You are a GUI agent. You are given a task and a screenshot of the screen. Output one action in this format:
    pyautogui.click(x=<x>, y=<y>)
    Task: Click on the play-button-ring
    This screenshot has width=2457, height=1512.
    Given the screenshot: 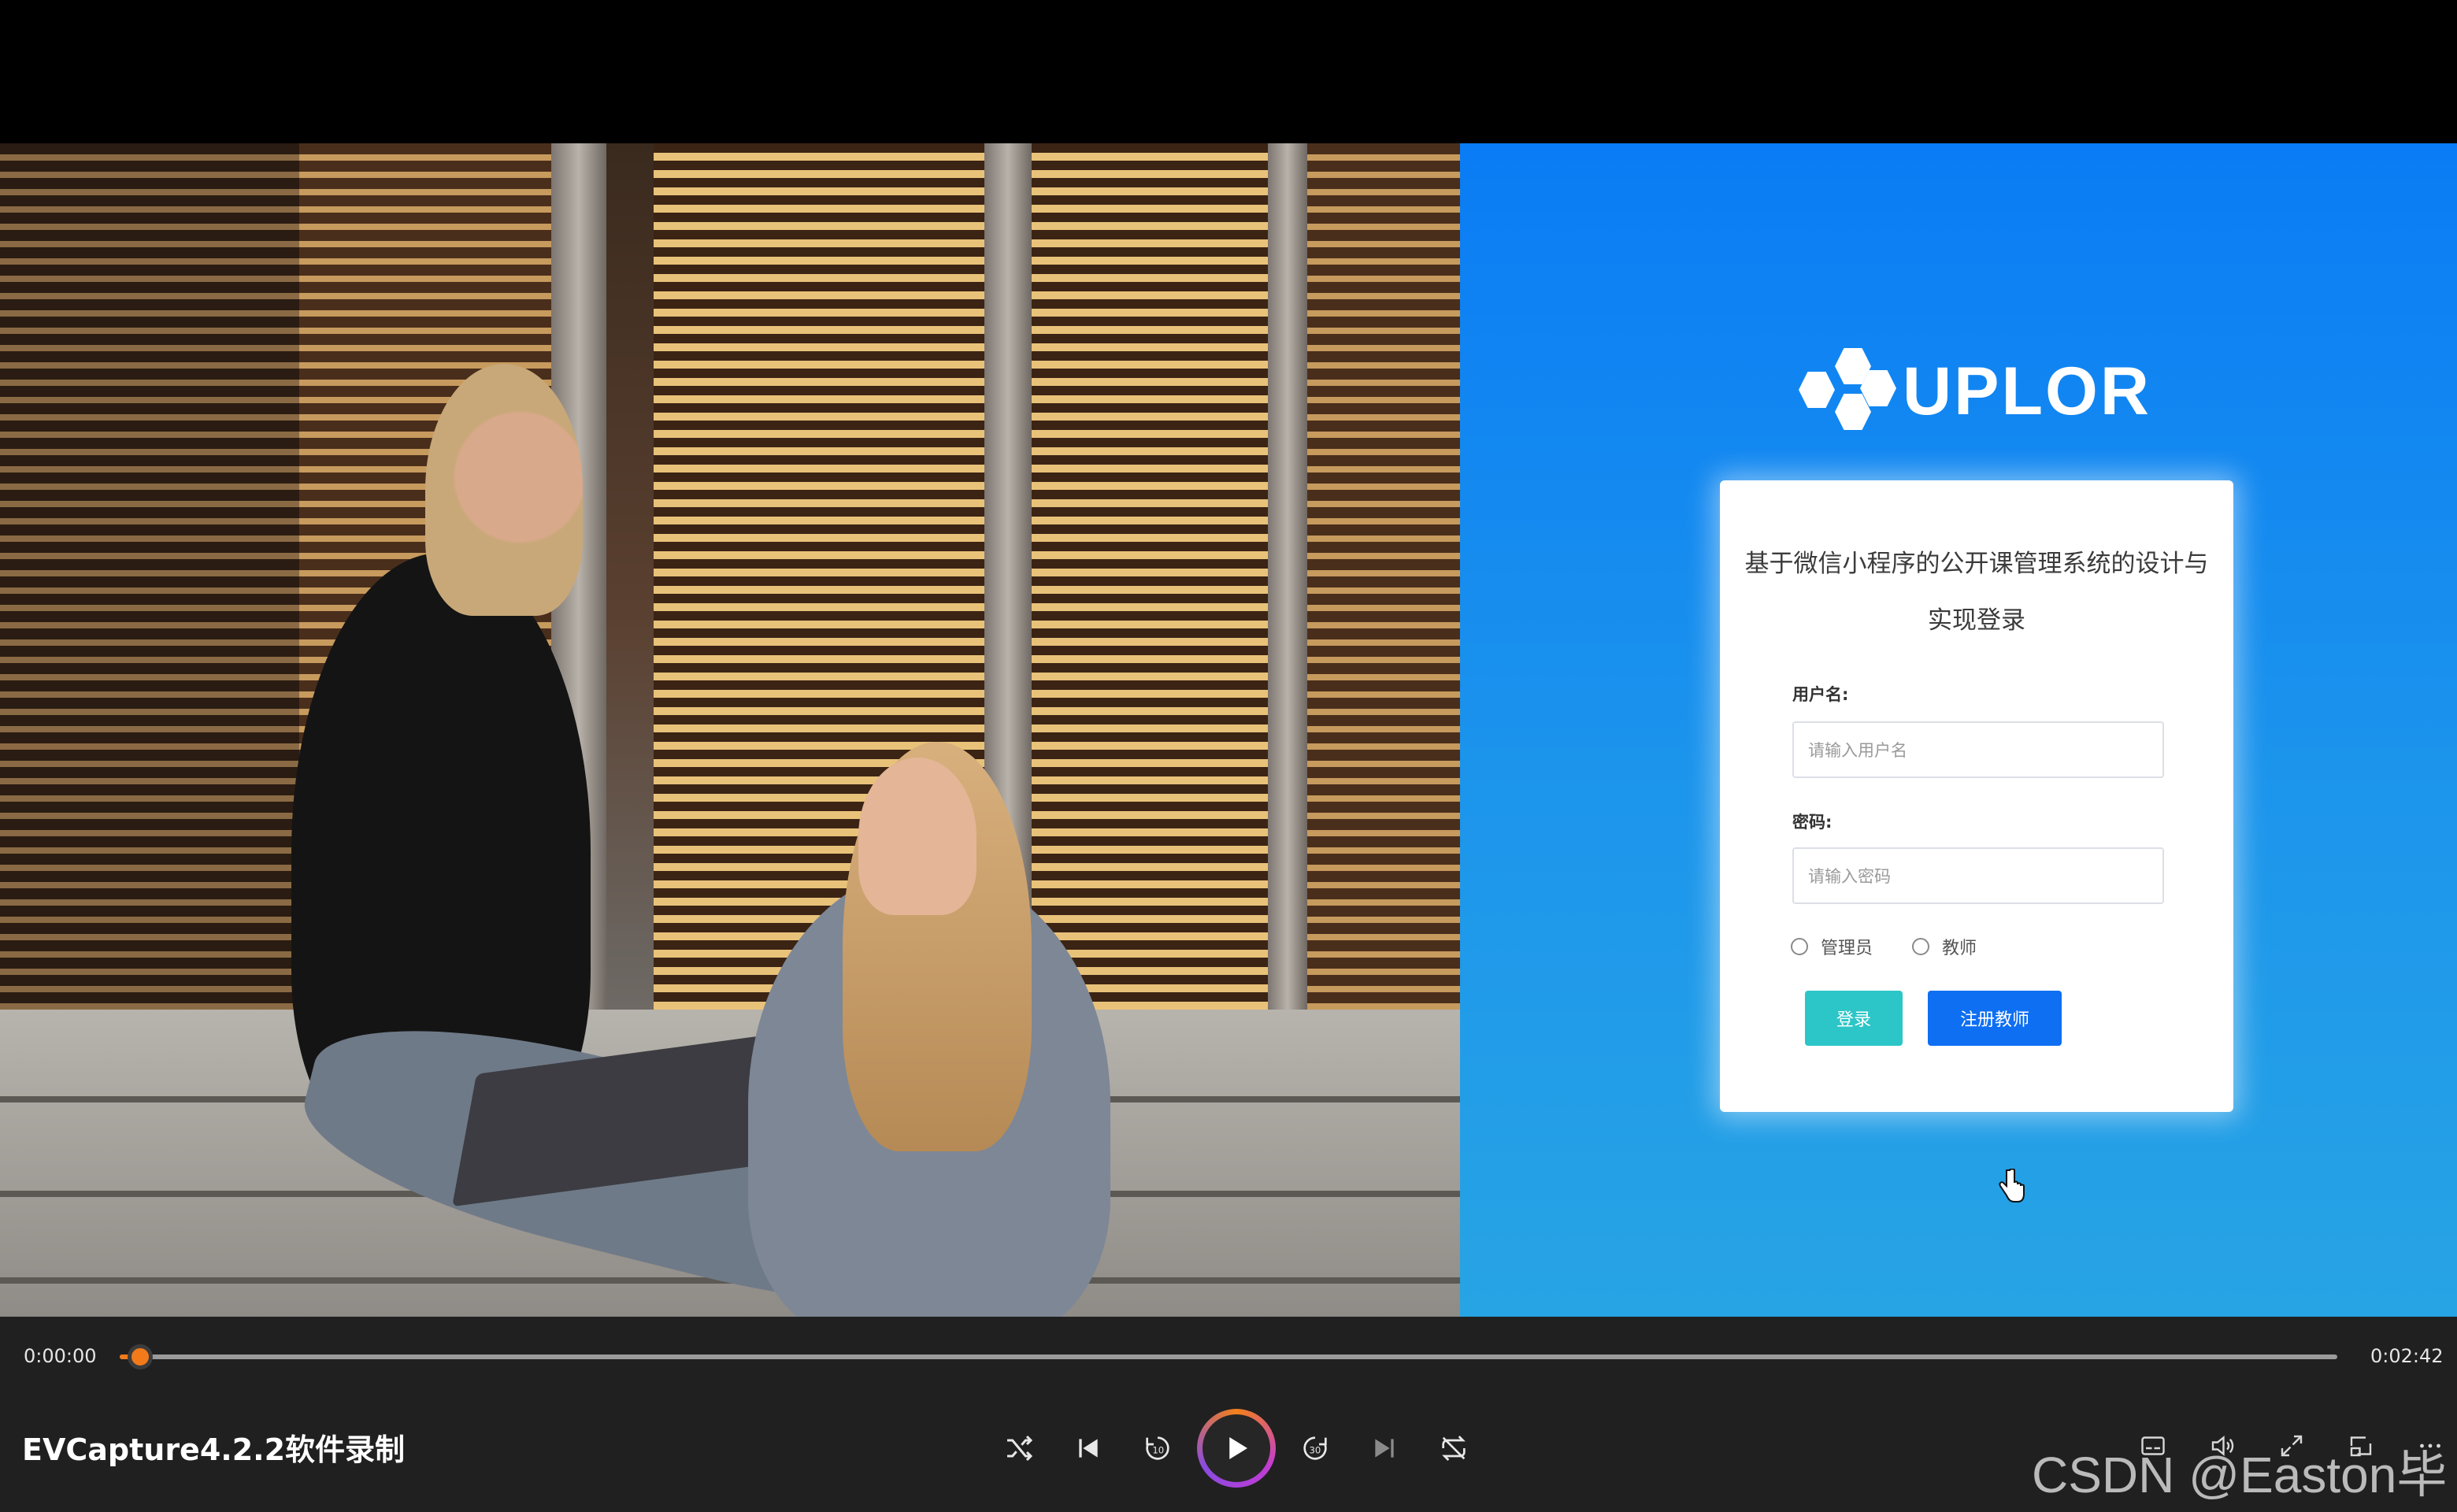 What is the action you would take?
    pyautogui.click(x=1236, y=1448)
    